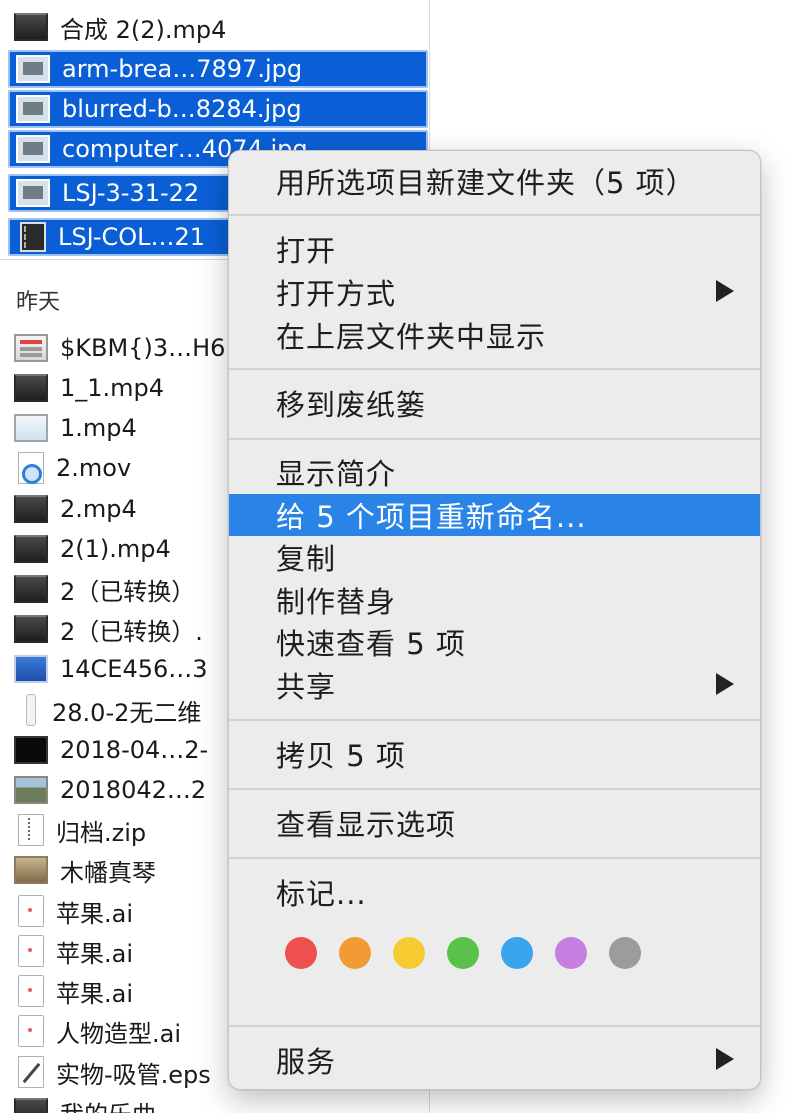 The width and height of the screenshot is (800, 1113). What do you see at coordinates (306, 251) in the screenshot?
I see `menu-item-label: 打开` at bounding box center [306, 251].